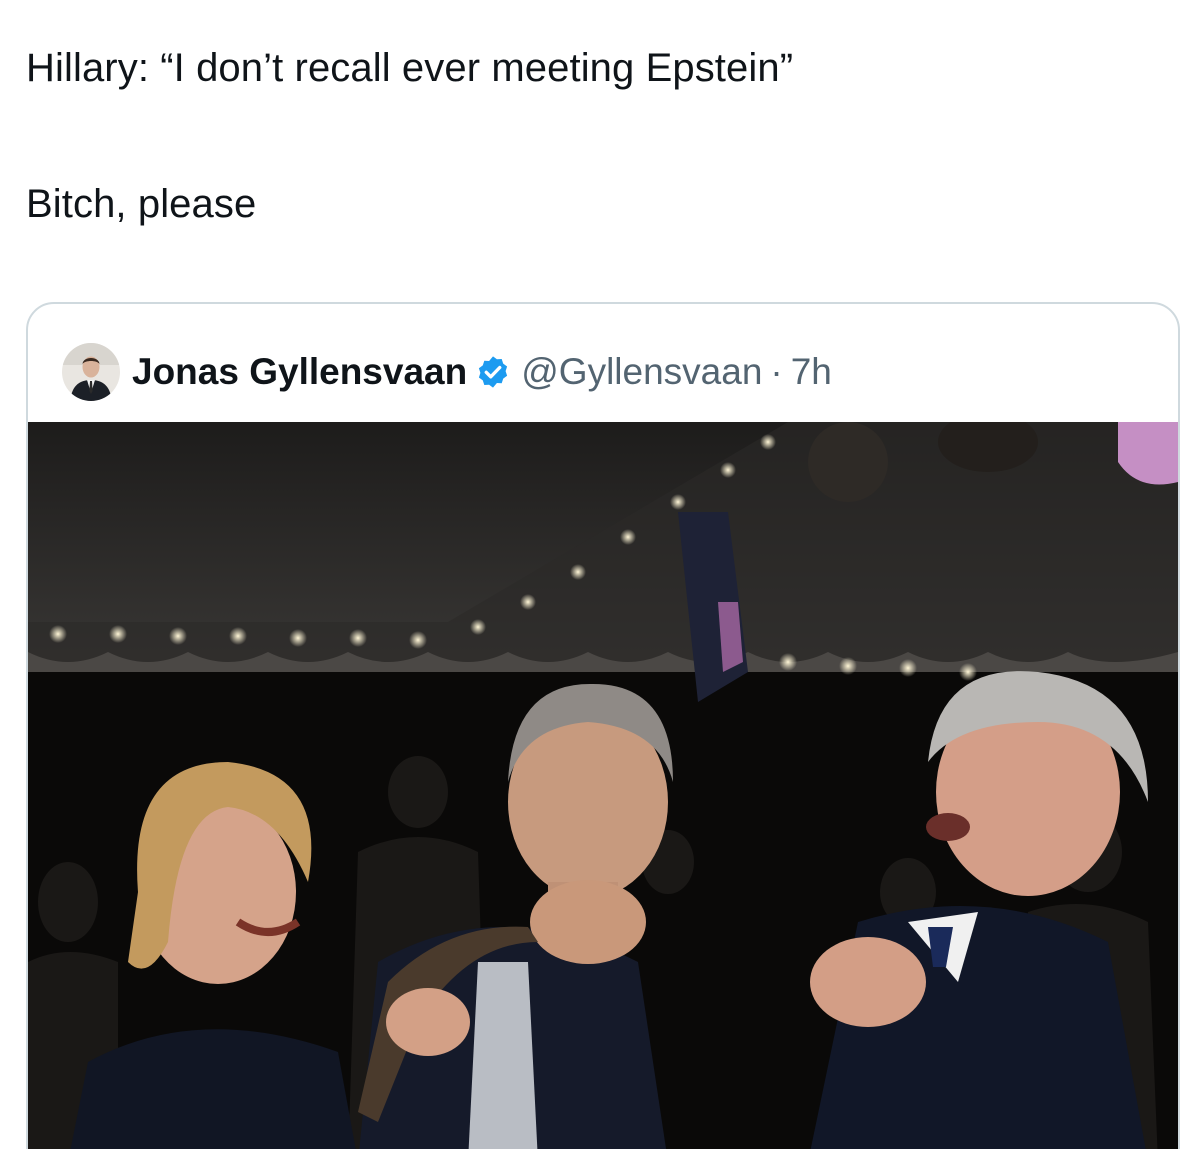  I want to click on author-name: Jonas Gyllensvaan, so click(299, 372).